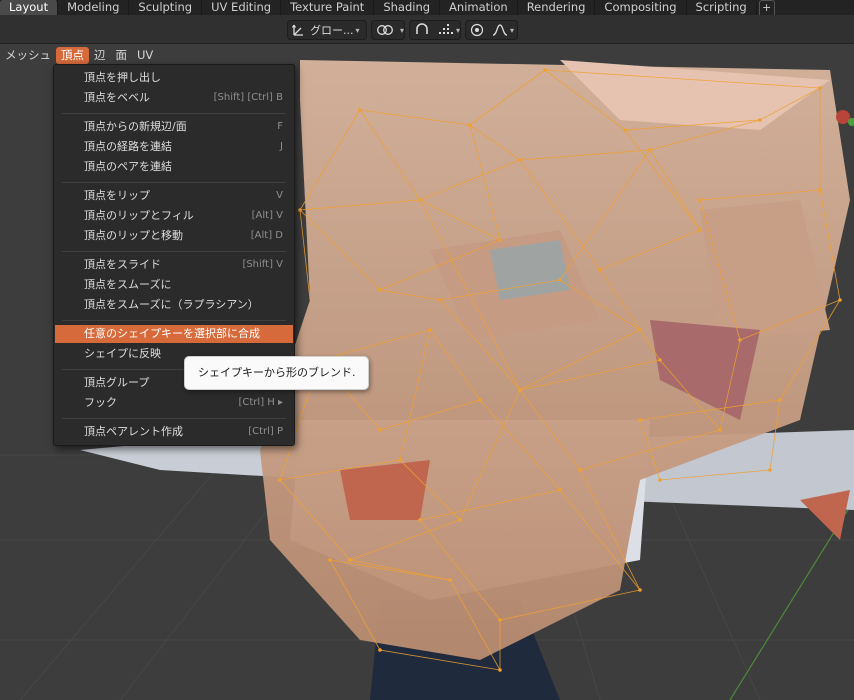 Image resolution: width=854 pixels, height=700 pixels. What do you see at coordinates (174, 432) in the screenshot?
I see `menu-item-make-vertex-parent: 頂点ペアレント作成 [Ctrl] P` at bounding box center [174, 432].